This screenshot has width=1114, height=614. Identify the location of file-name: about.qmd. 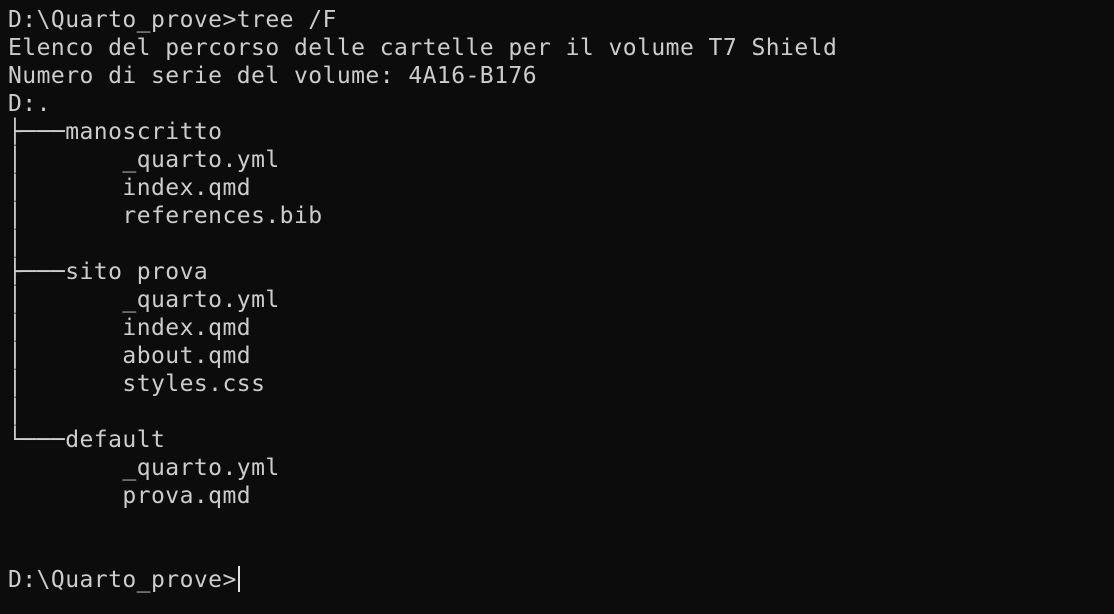
(187, 356).